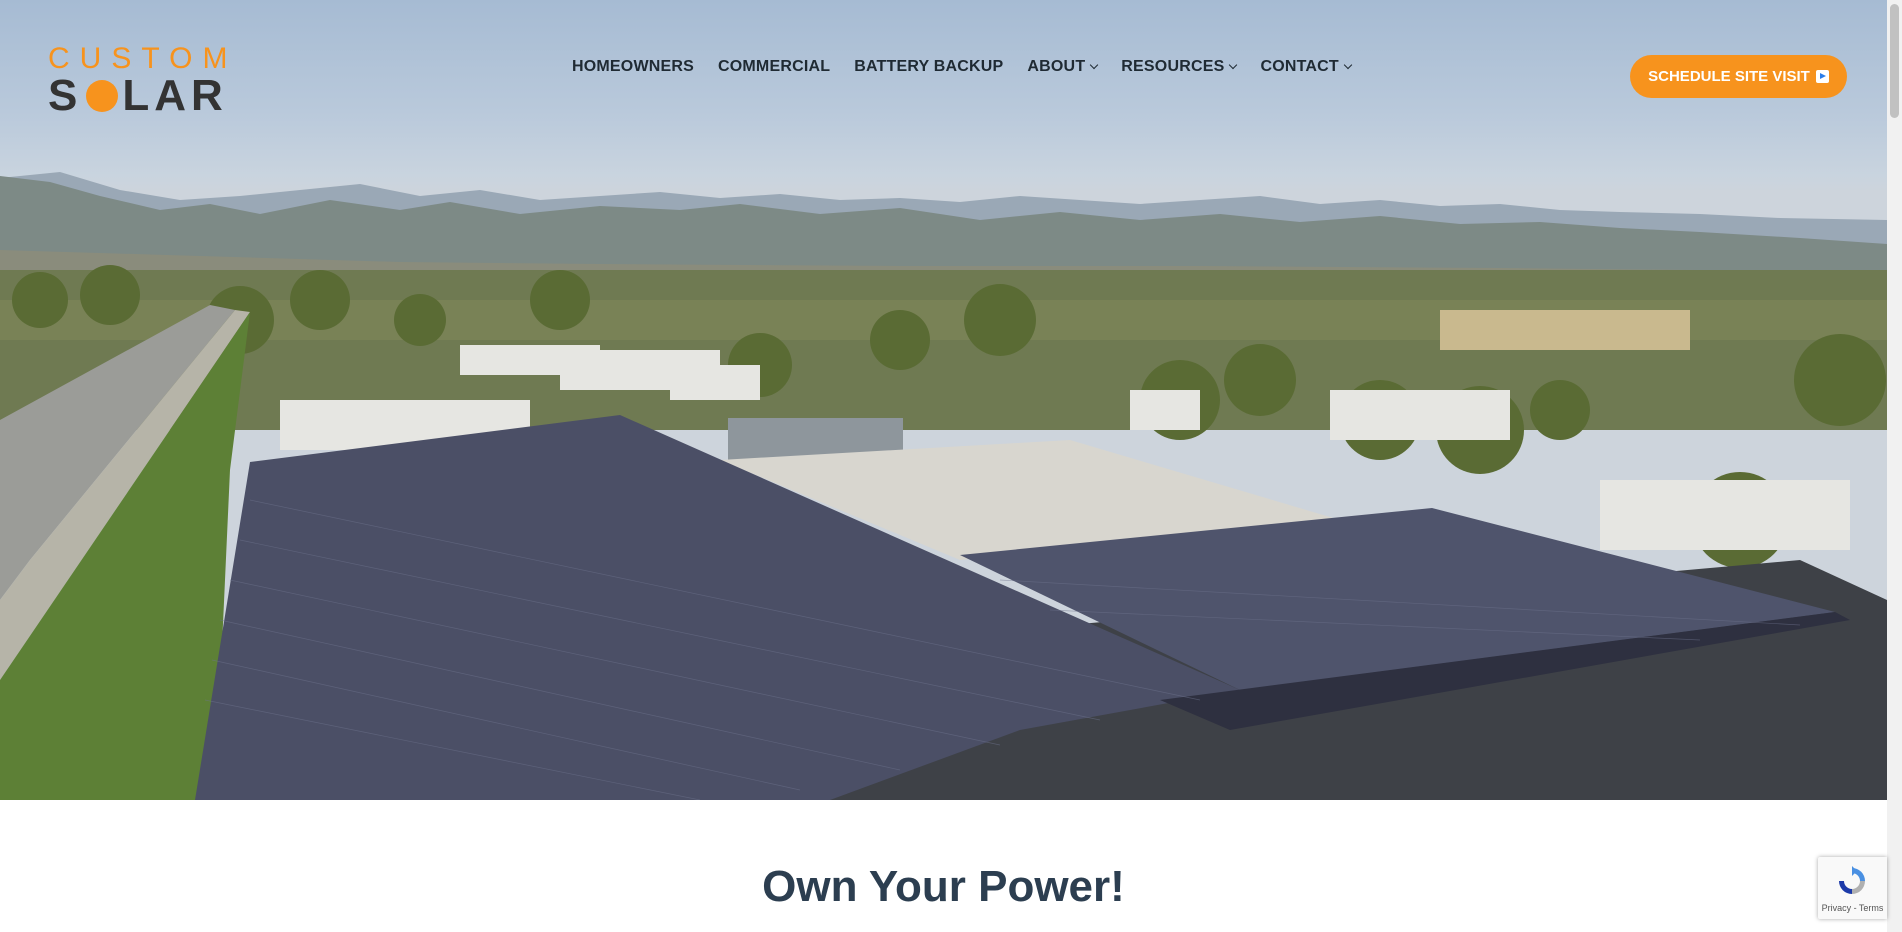 The image size is (1902, 932). I want to click on nav-item-about: ABOUT, so click(1063, 67).